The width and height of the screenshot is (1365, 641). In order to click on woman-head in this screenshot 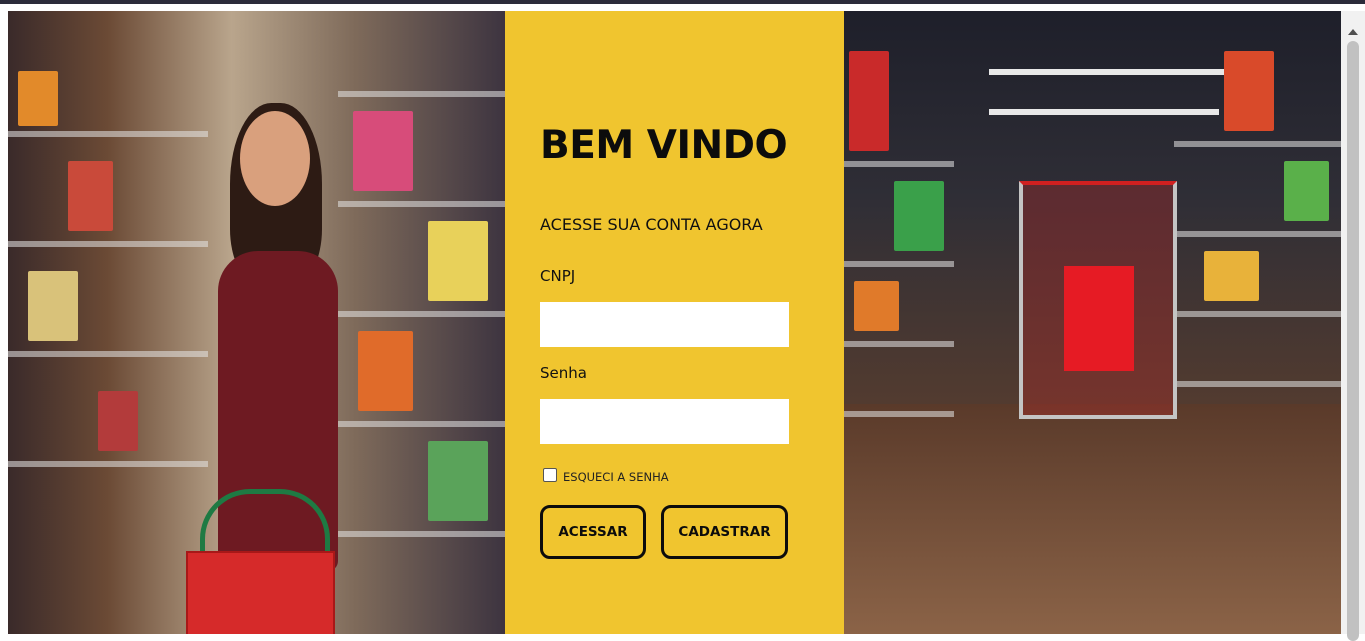, I will do `click(275, 158)`.